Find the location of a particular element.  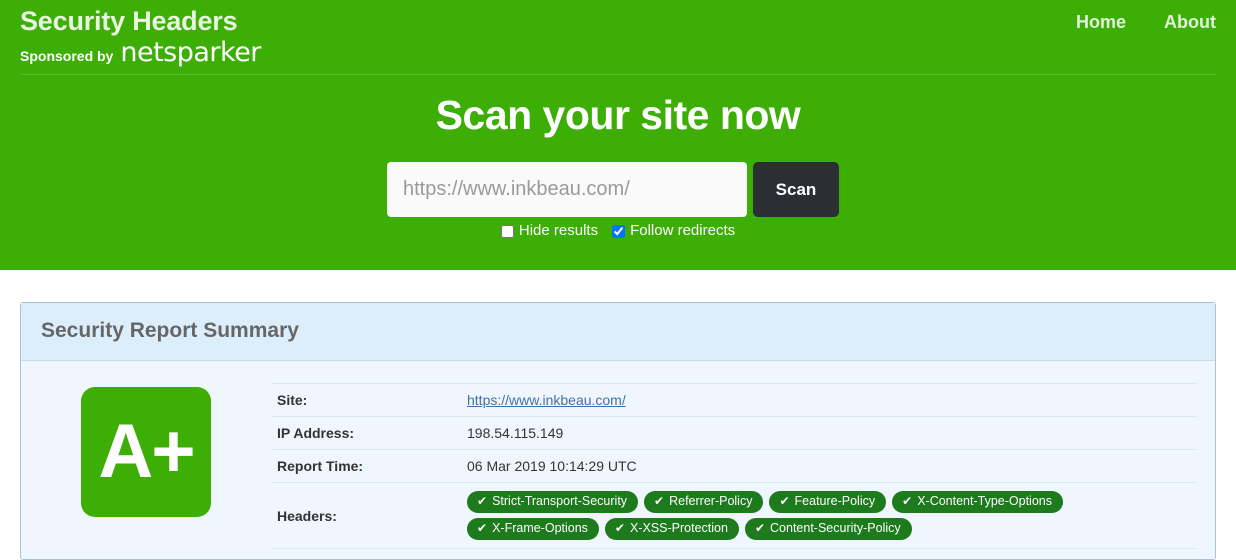

grade-badge: A+ is located at coordinates (146, 452).